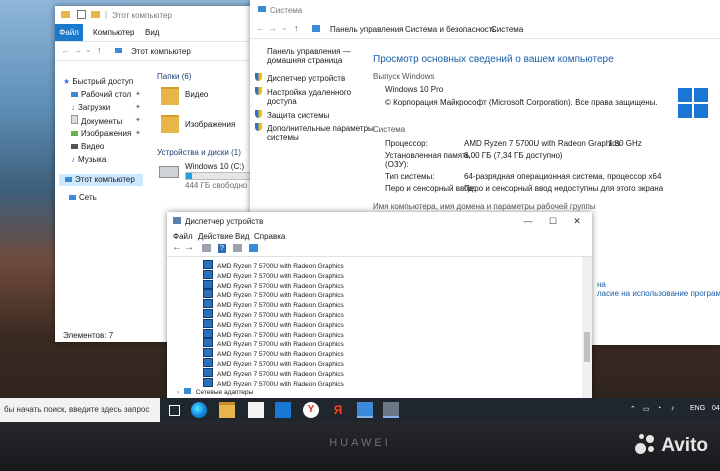 This screenshot has height=471, width=720. Describe the element at coordinates (214, 166) in the screenshot. I see `drive-name: Windows 10 (C:)` at that location.